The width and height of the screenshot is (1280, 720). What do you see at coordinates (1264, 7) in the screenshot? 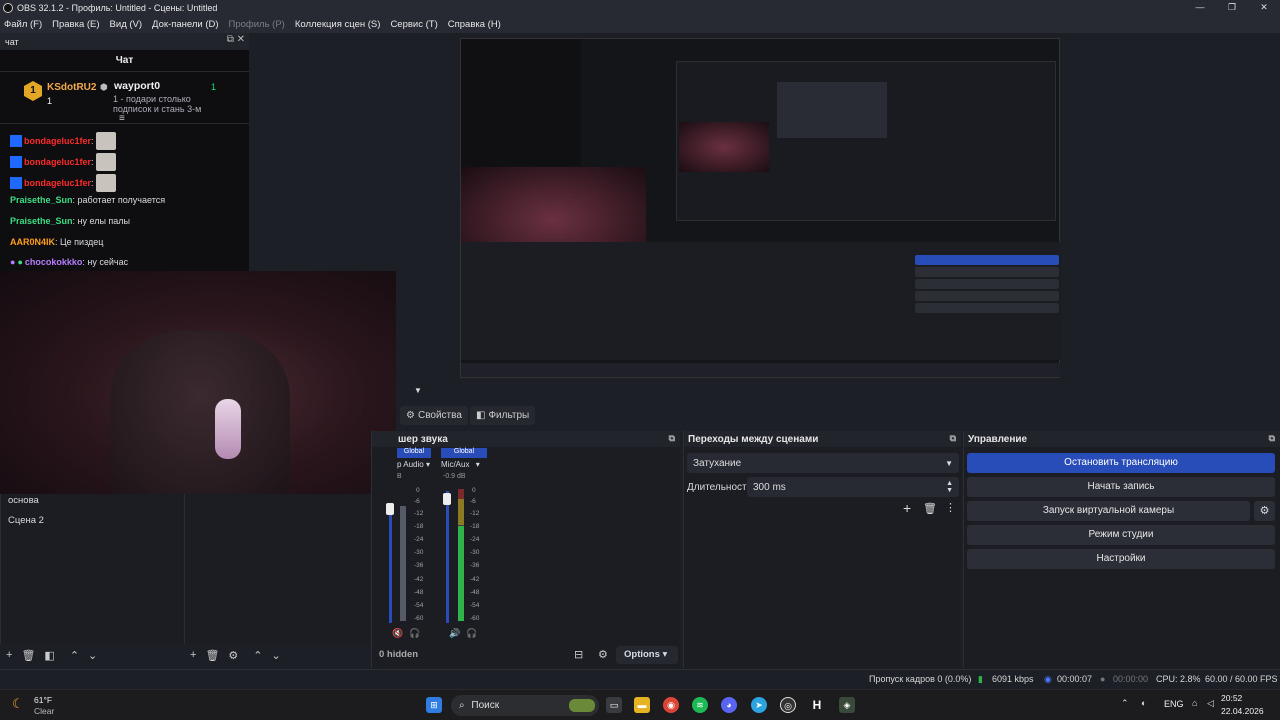
I see `close-button: ✕` at bounding box center [1264, 7].